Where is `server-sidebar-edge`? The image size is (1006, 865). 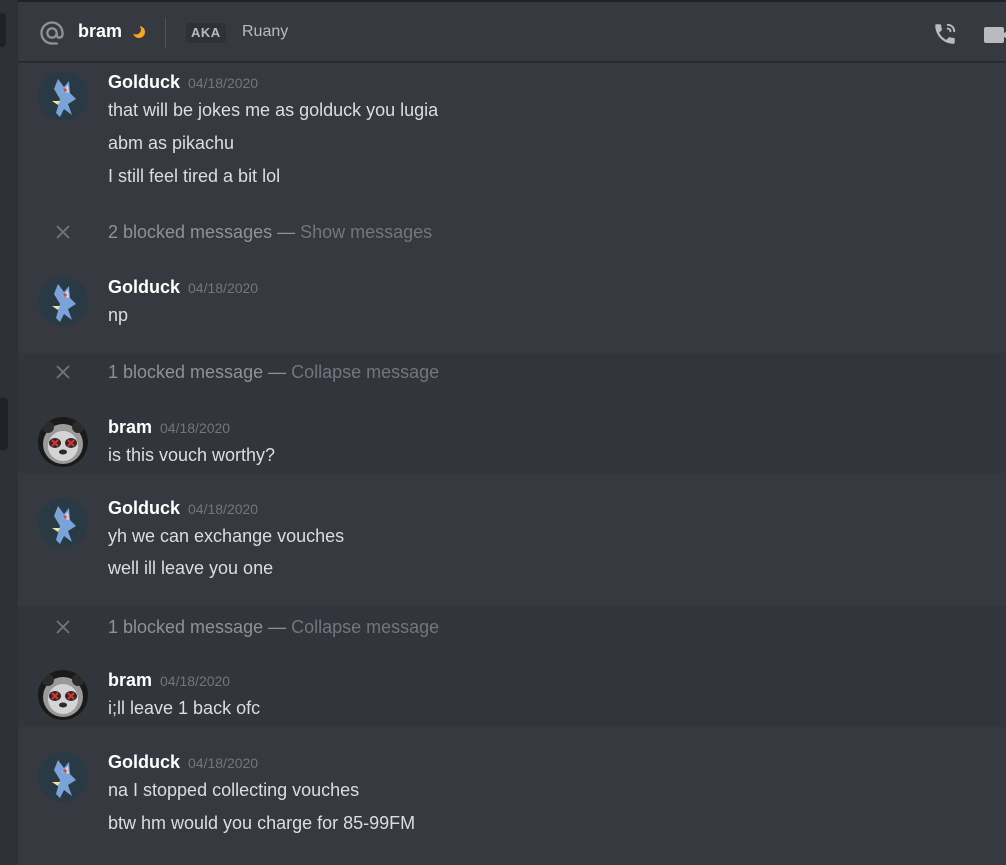
server-sidebar-edge is located at coordinates (9, 432).